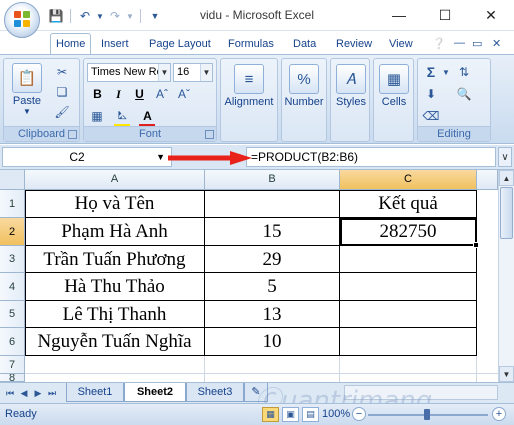 Image resolution: width=514 pixels, height=425 pixels. Describe the element at coordinates (476, 245) in the screenshot. I see `fill-handle` at that location.